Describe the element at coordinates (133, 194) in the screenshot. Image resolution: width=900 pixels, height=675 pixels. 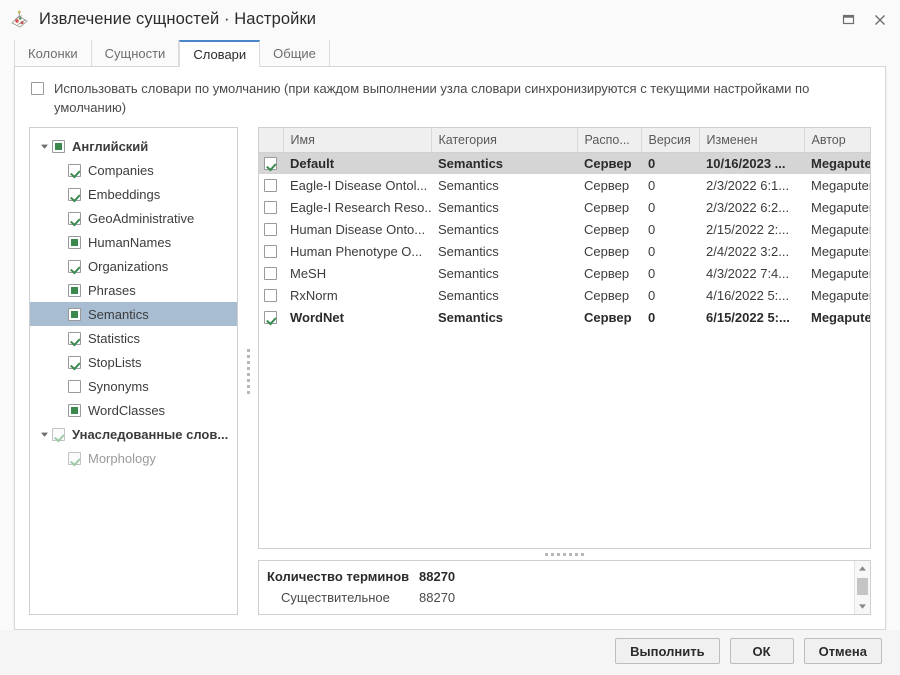
I see `tree-item-embeddings: Embeddings` at that location.